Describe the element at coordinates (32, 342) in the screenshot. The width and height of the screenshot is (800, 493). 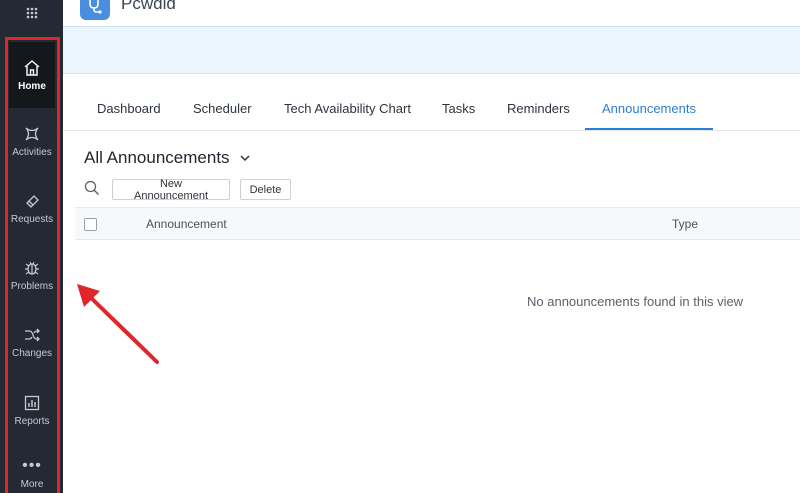
I see `sidebar-item-changes: Changes` at that location.